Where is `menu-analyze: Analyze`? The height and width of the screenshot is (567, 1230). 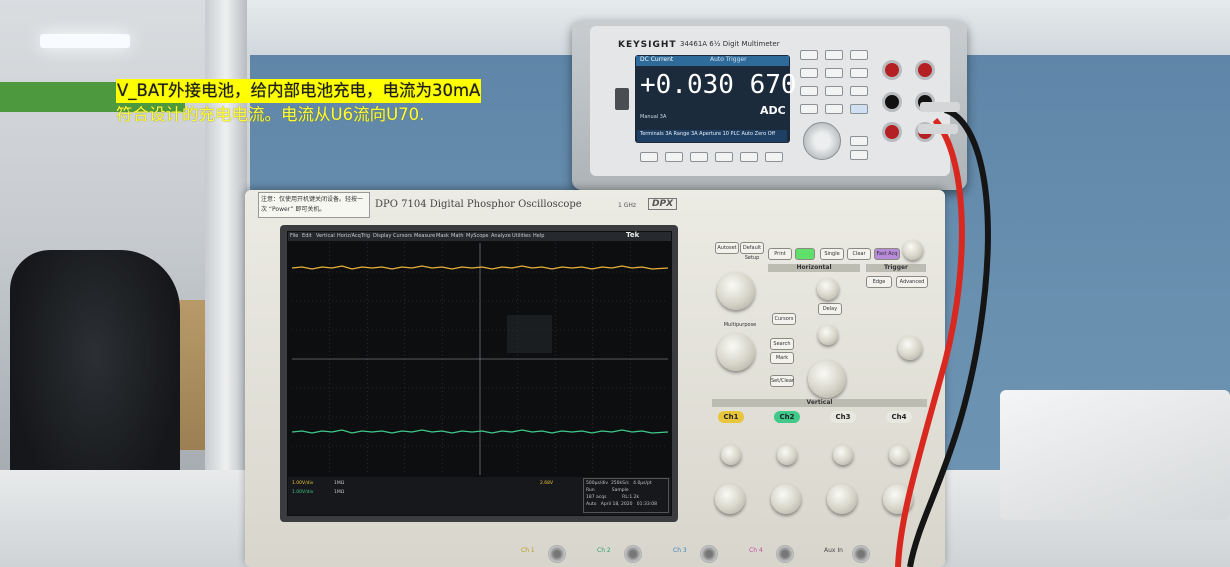
menu-analyze: Analyze is located at coordinates (501, 236).